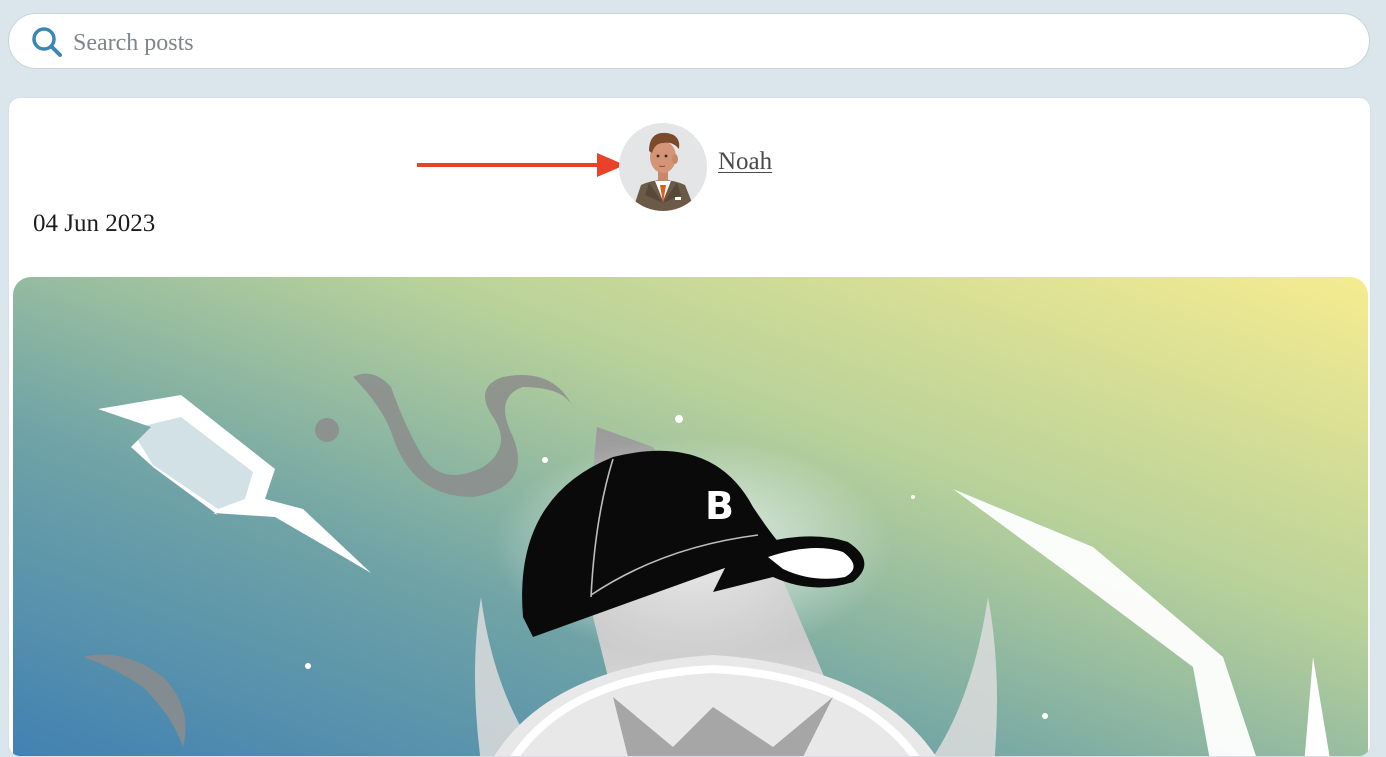 The image size is (1386, 757). I want to click on annotation-arrow-icon, so click(521, 165).